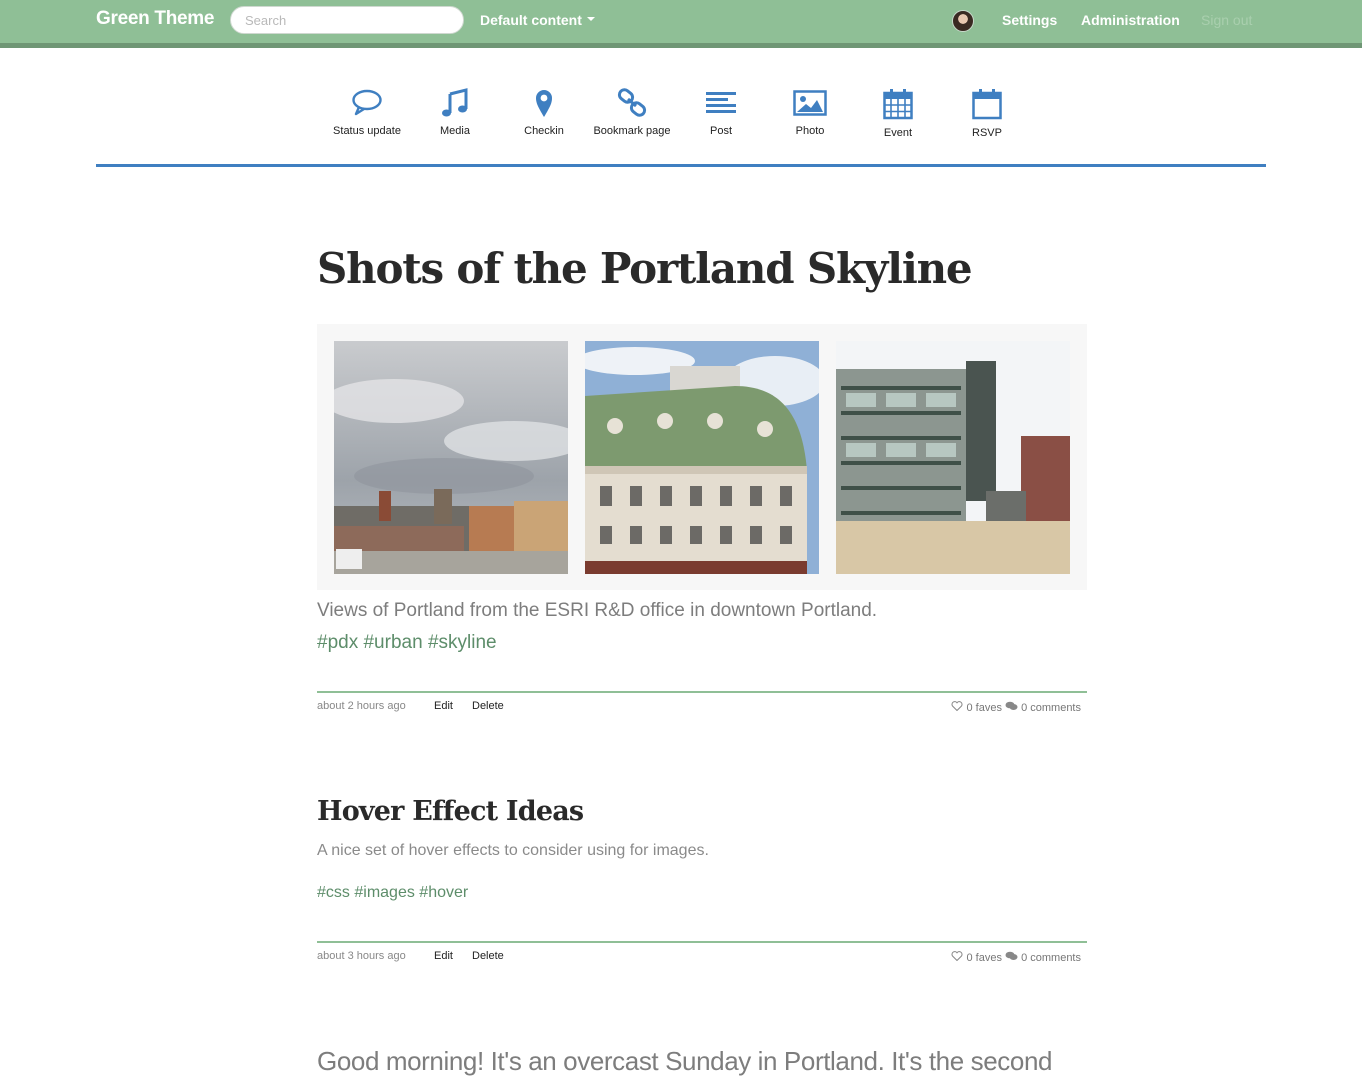 The width and height of the screenshot is (1362, 1090). Describe the element at coordinates (987, 104) in the screenshot. I see `calendar-blank-icon` at that location.